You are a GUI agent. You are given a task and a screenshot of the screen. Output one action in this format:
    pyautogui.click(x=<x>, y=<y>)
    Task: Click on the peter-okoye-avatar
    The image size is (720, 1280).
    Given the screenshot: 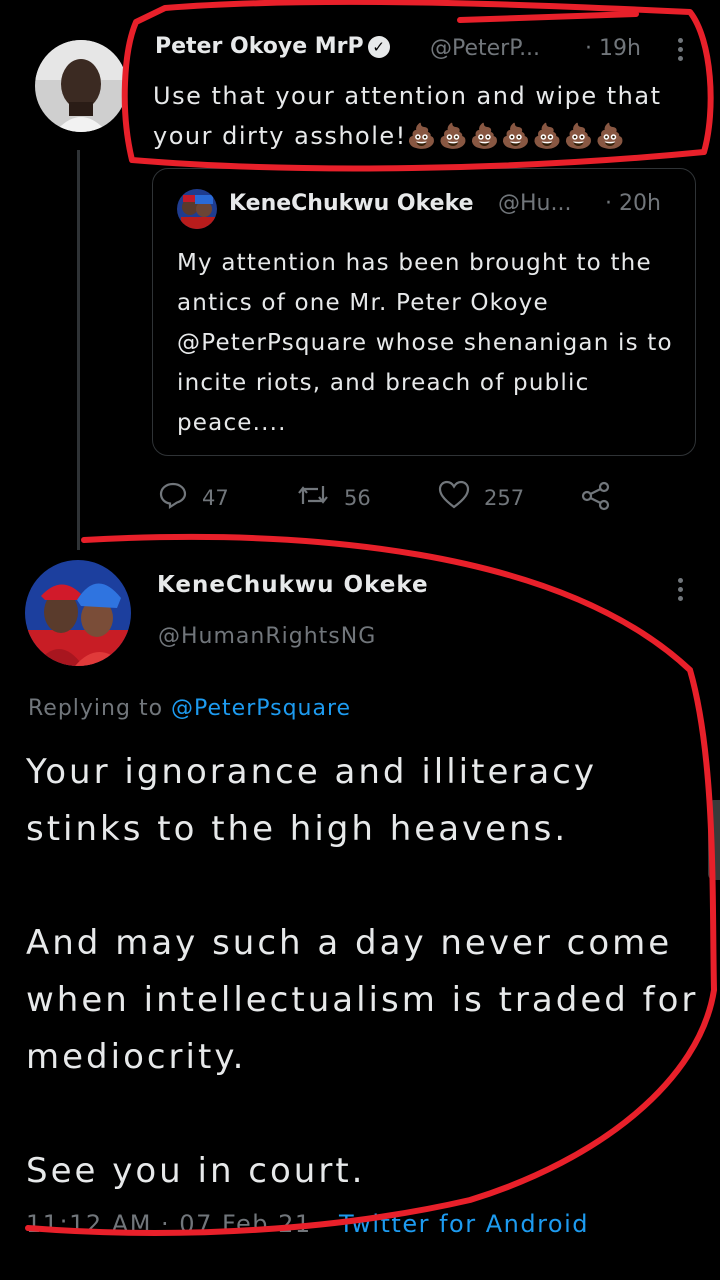 What is the action you would take?
    pyautogui.click(x=81, y=86)
    